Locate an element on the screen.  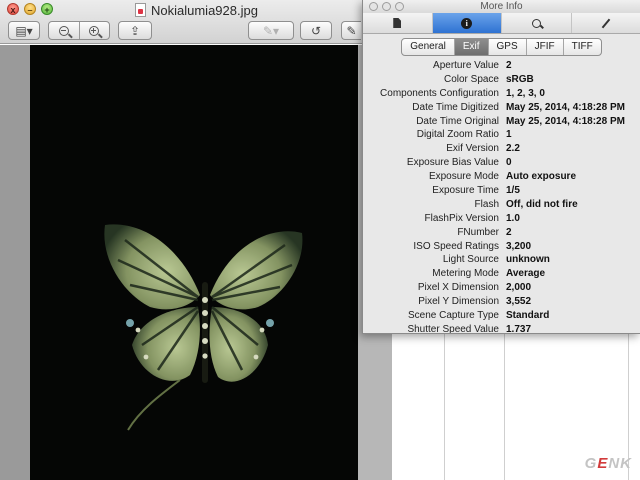
exif-key: Light Source is located at coordinates (470, 260).